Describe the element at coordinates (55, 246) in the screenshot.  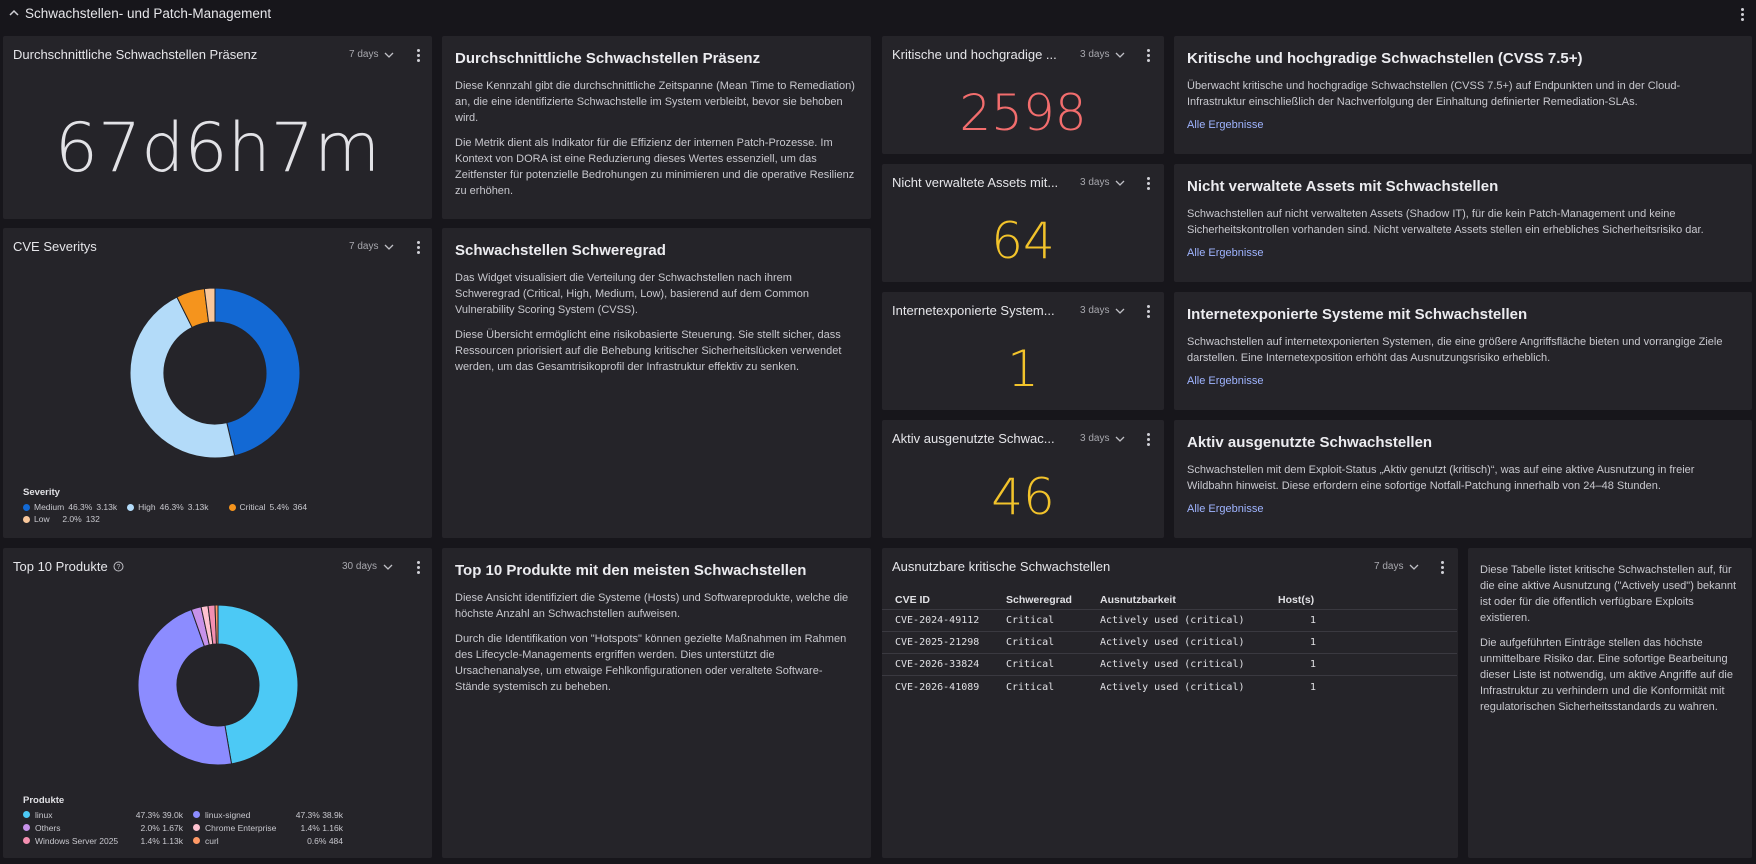
I see `panel-title: CVE Severitys` at that location.